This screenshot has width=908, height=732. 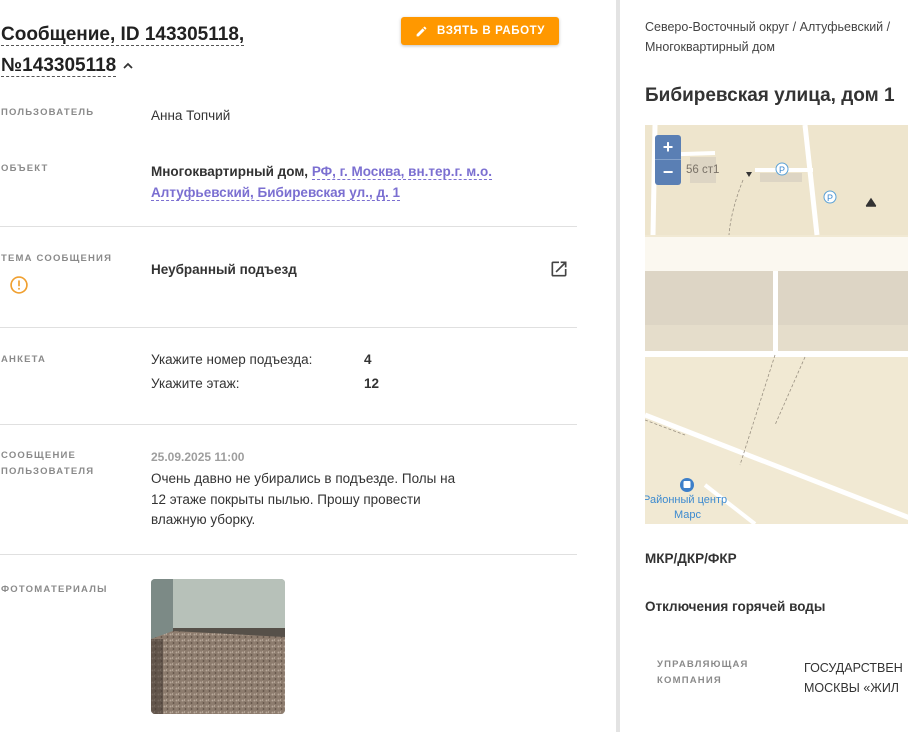 I want to click on pencil-icon, so click(x=421, y=31).